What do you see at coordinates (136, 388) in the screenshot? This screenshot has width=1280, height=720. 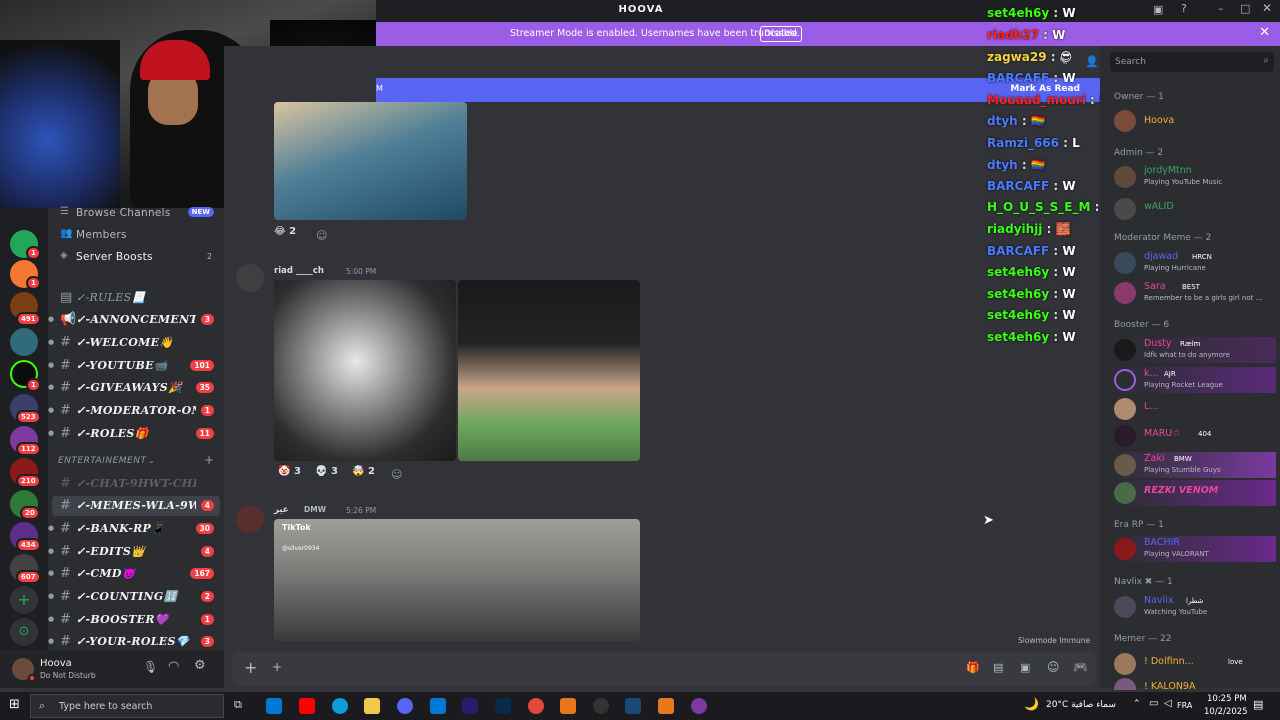 I see `channel-giveaways: ● # ✓-GIVEAWAYS🎉 35` at bounding box center [136, 388].